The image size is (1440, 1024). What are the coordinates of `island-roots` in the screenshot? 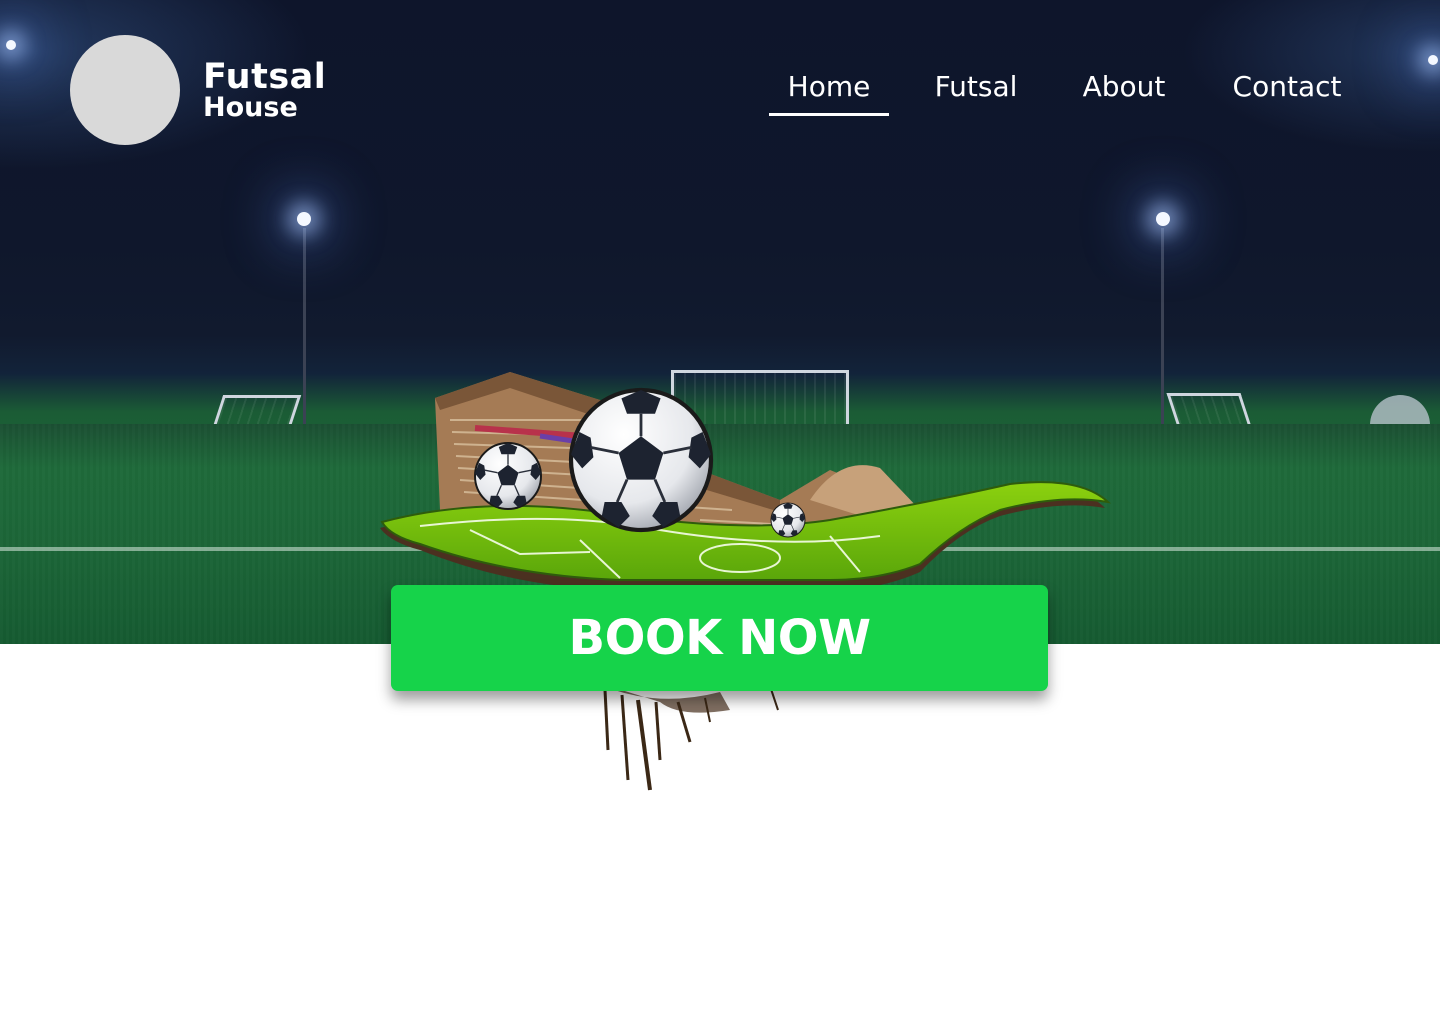 It's located at (684, 735).